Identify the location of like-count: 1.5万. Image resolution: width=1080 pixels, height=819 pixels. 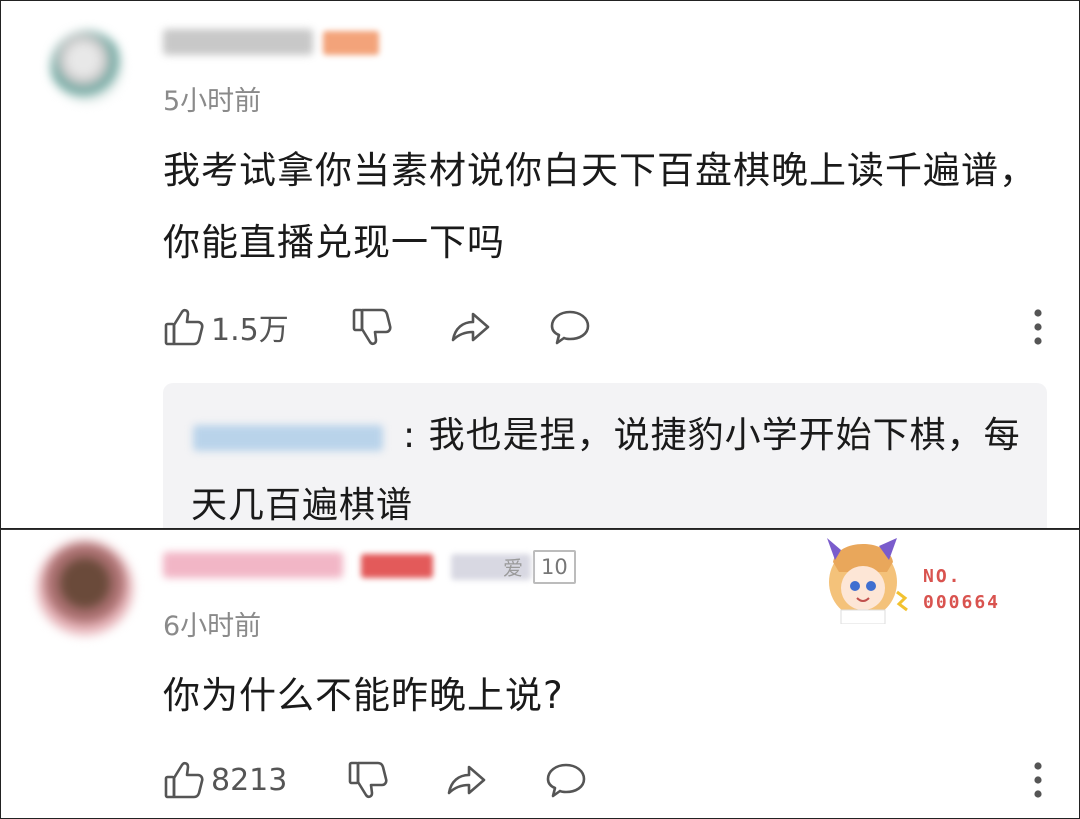
(250, 330).